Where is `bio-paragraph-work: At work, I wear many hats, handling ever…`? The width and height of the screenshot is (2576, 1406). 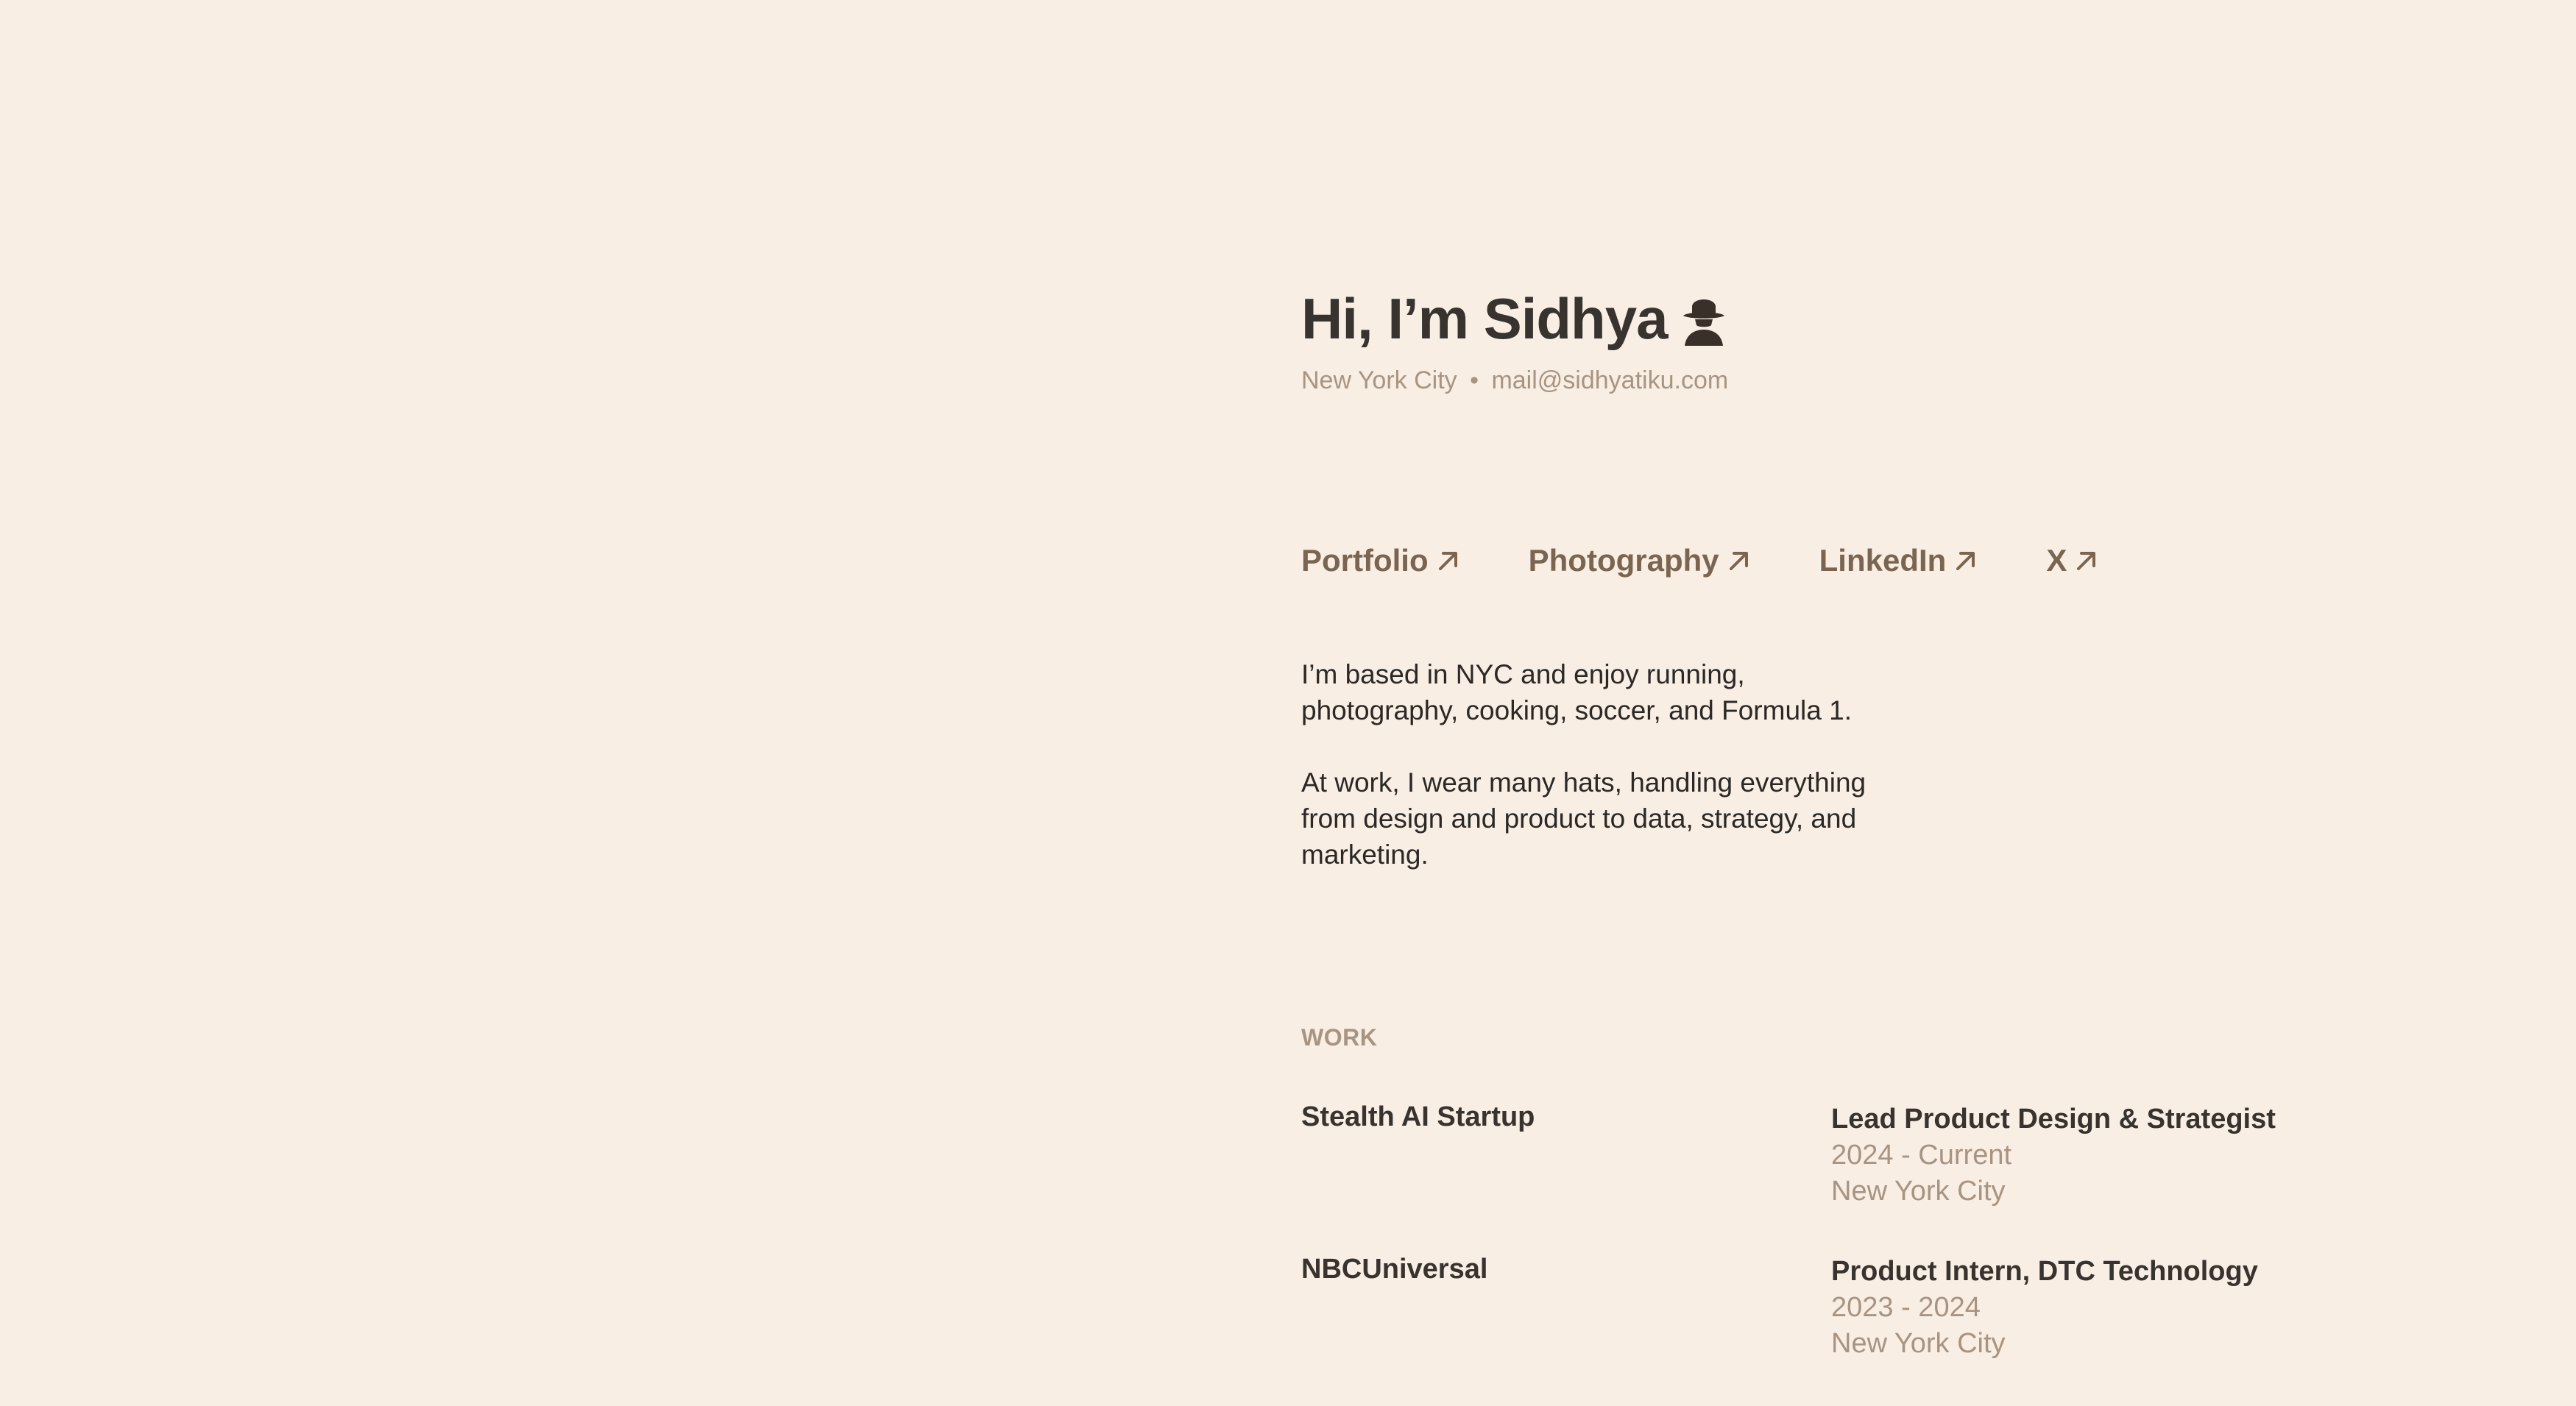
bio-paragraph-work: At work, I wear many hats, handling ever… is located at coordinates (1583, 818).